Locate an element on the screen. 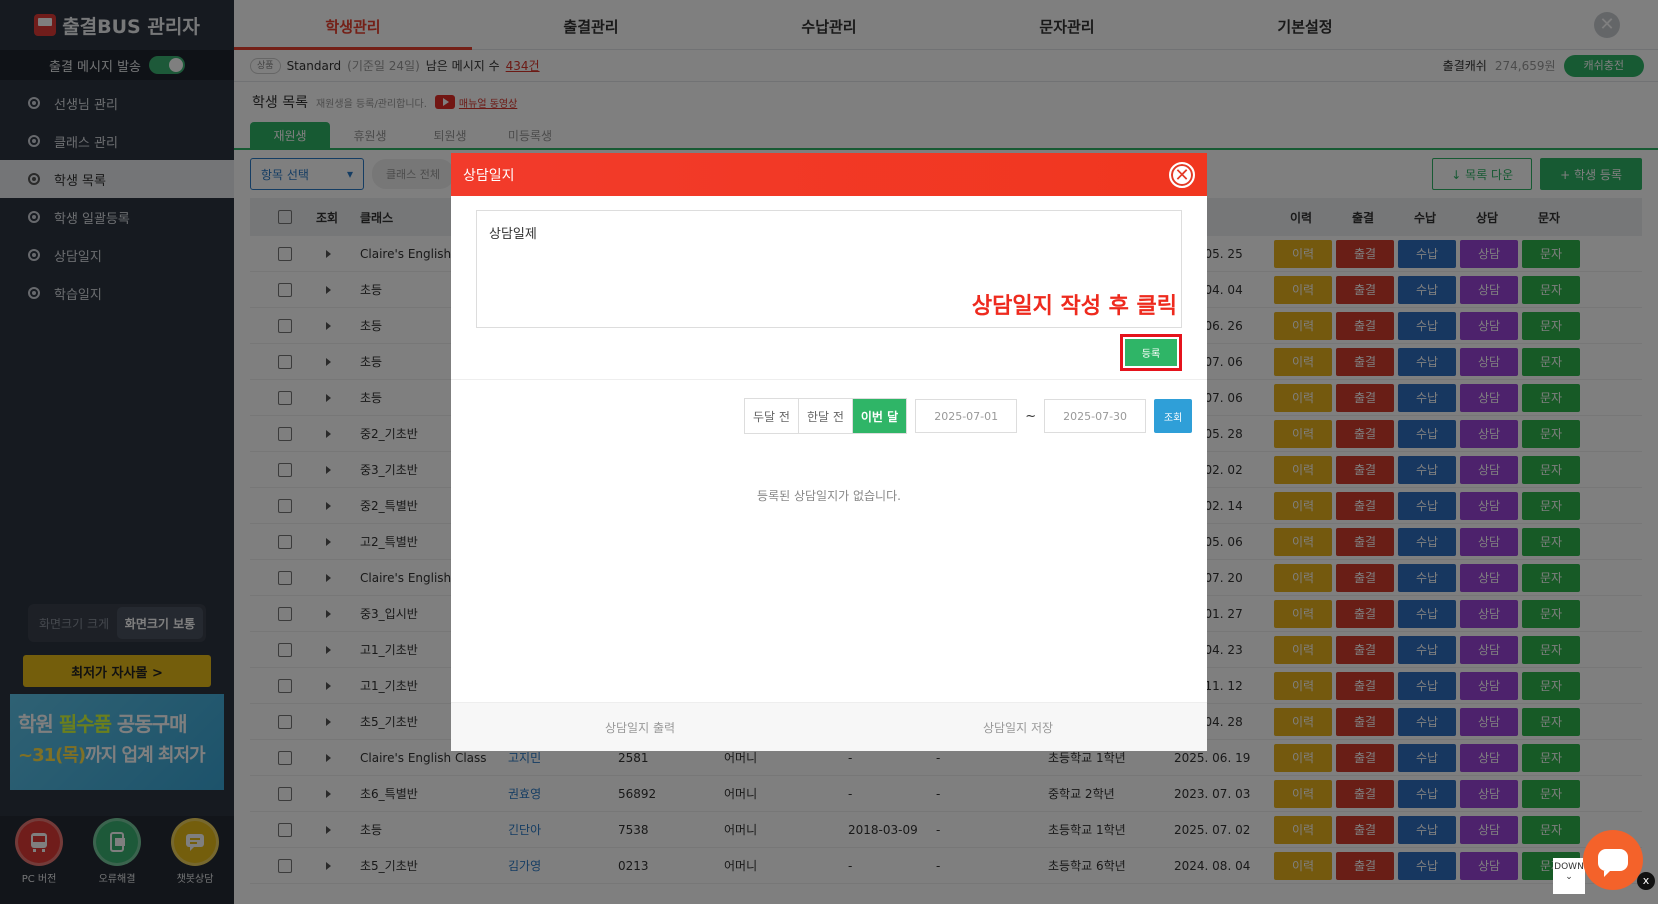 The image size is (1658, 904). scroll-down-button: DOWN ⌄ is located at coordinates (1569, 876).